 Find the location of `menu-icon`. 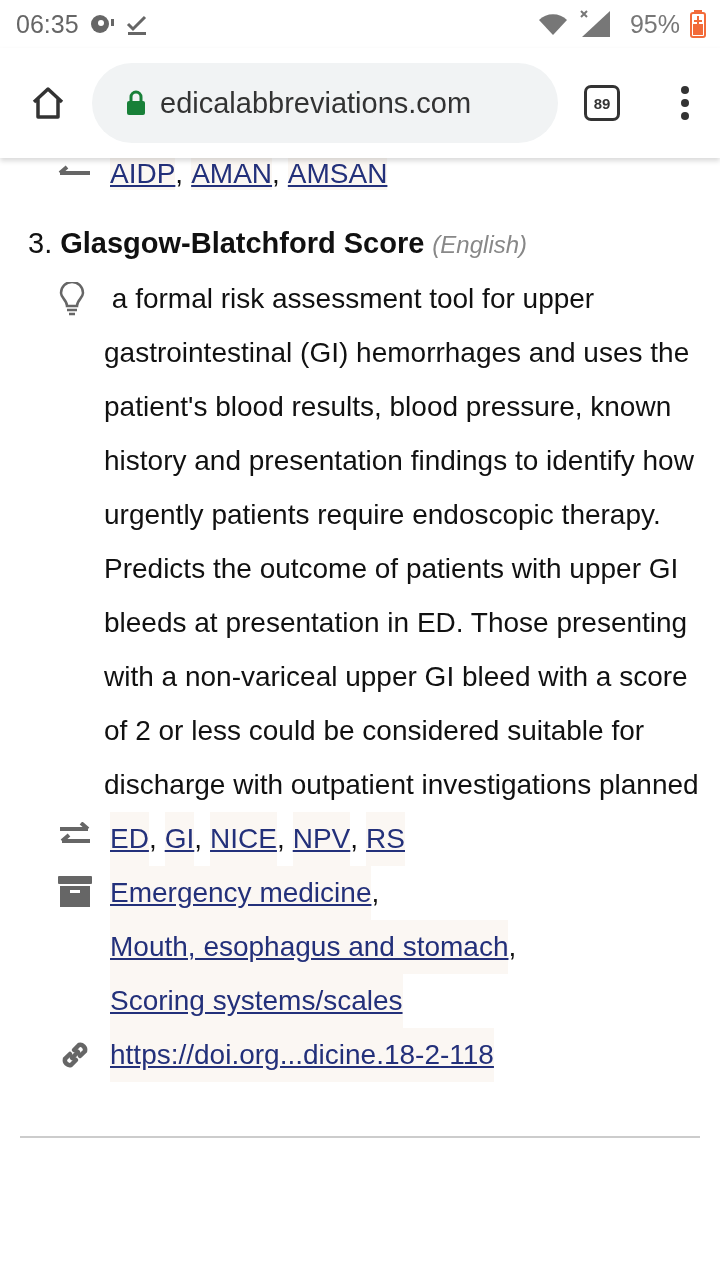

menu-icon is located at coordinates (685, 103).